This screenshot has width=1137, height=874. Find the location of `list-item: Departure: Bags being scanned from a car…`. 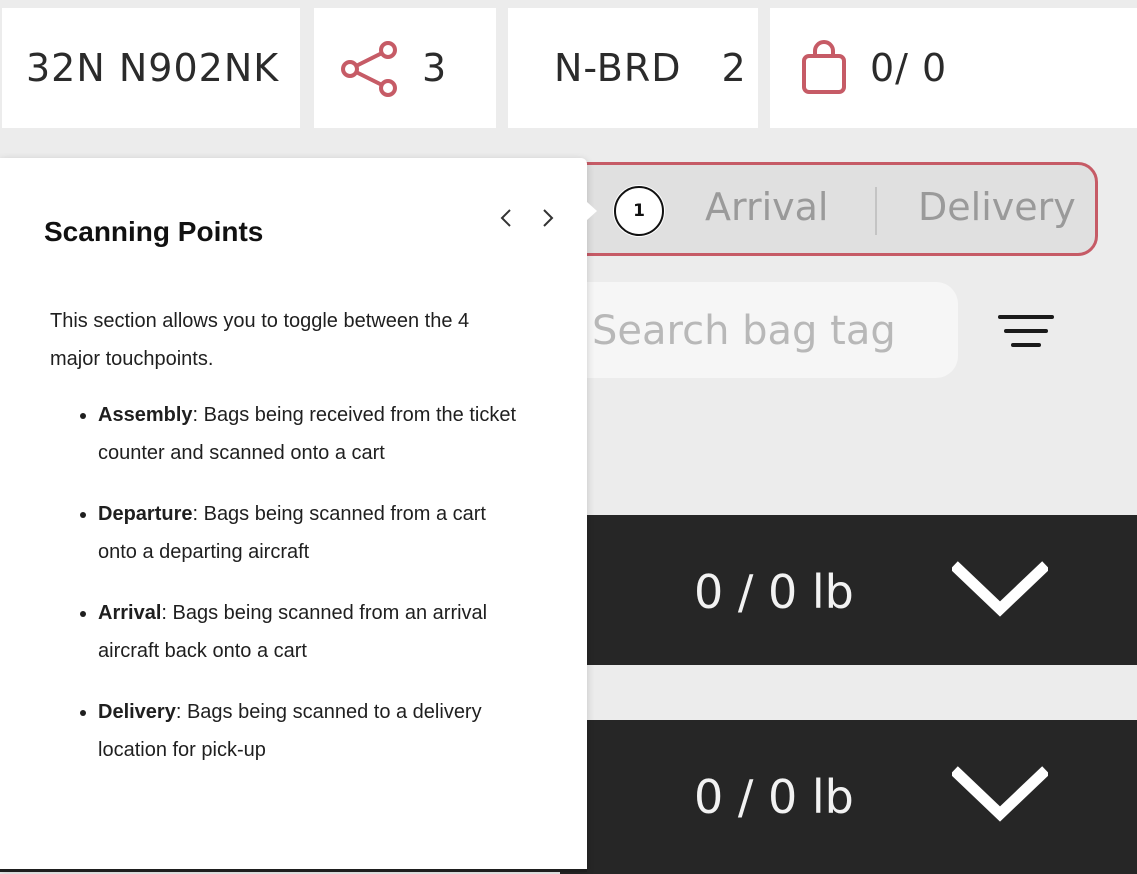

list-item: Departure: Bags being scanned from a car… is located at coordinates (314, 533).